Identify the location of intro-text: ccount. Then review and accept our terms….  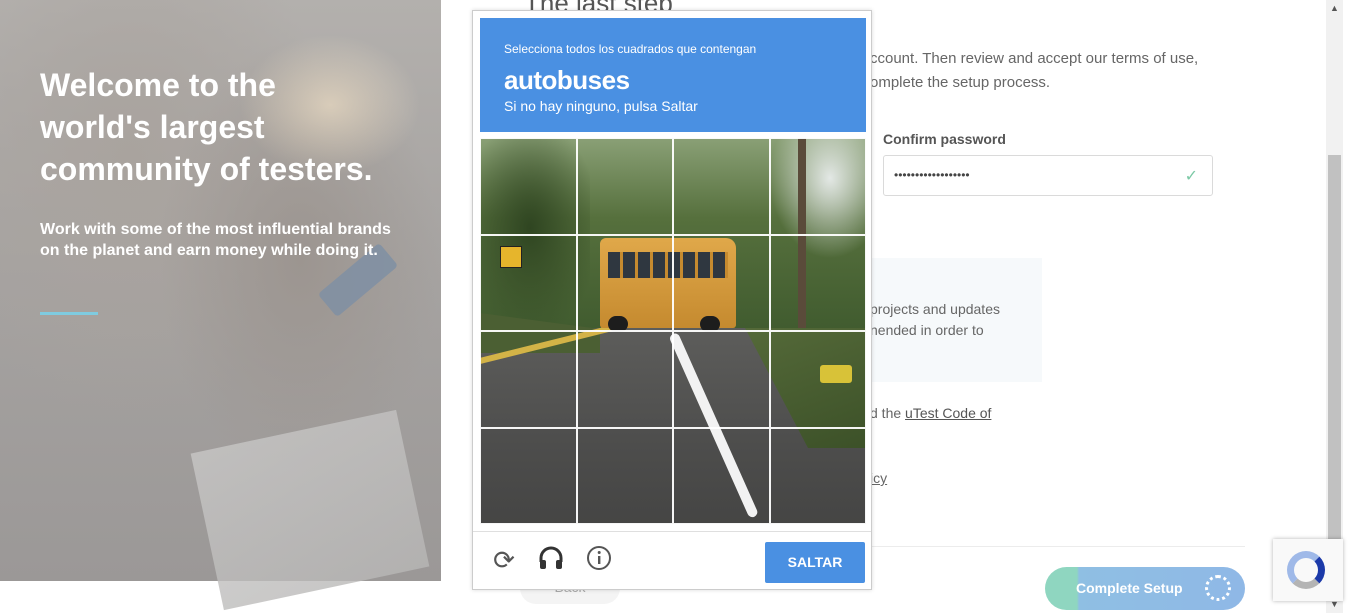
(1034, 70).